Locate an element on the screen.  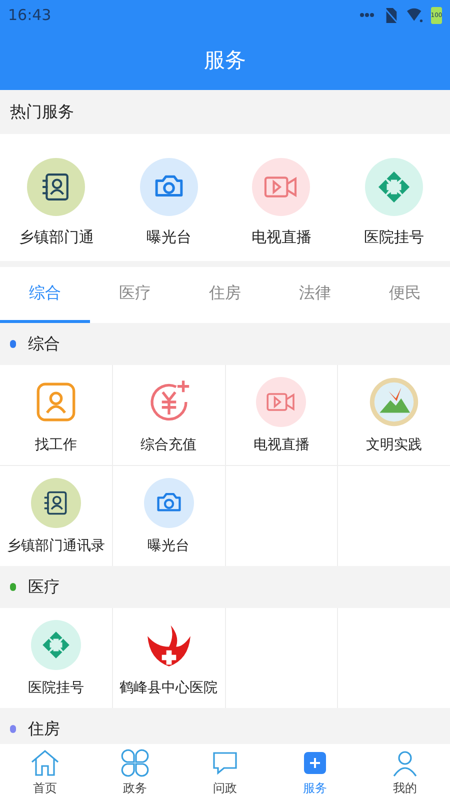
service-item: 找工作 is located at coordinates (56, 415).